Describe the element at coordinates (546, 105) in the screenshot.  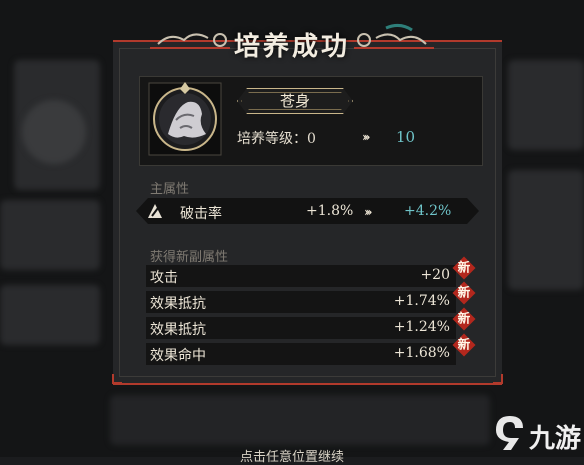
I see `background-panel-right` at that location.